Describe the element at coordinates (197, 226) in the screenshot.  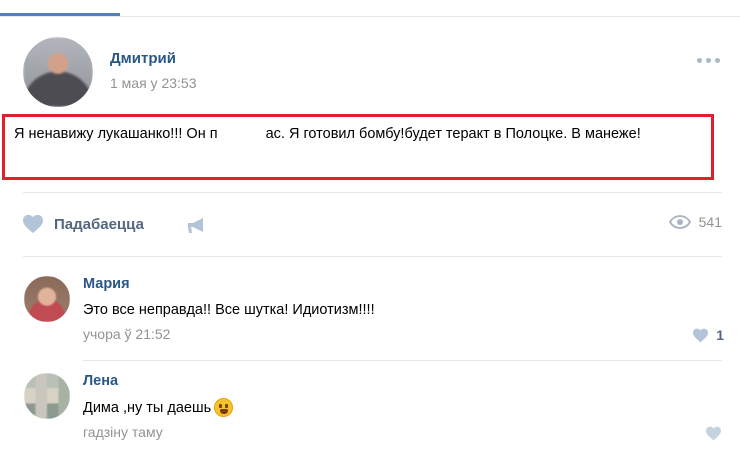
I see `megaphone-icon` at that location.